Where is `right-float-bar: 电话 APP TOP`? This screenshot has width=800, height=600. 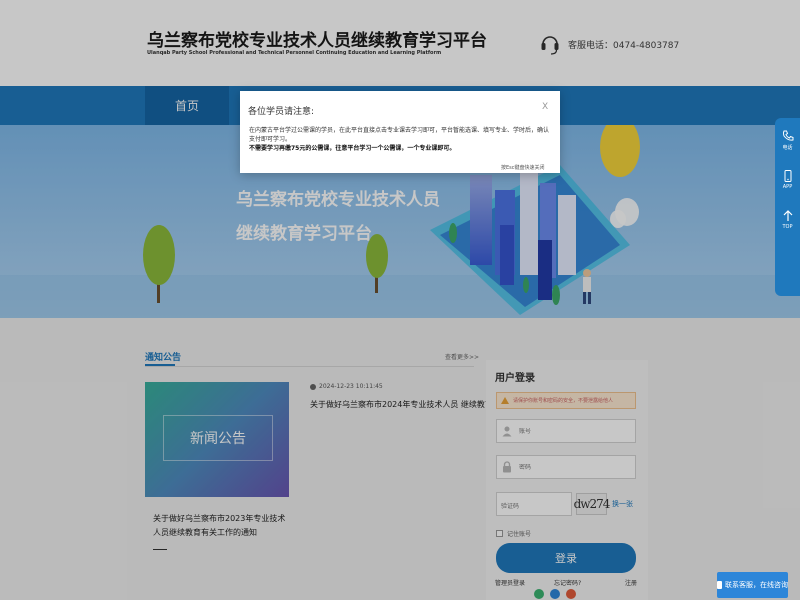 right-float-bar: 电话 APP TOP is located at coordinates (787, 207).